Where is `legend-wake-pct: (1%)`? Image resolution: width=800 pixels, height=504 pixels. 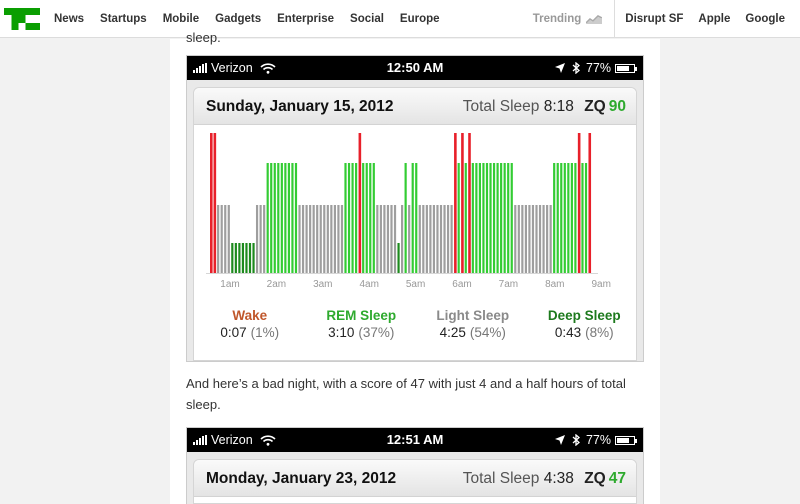 legend-wake-pct: (1%) is located at coordinates (265, 332).